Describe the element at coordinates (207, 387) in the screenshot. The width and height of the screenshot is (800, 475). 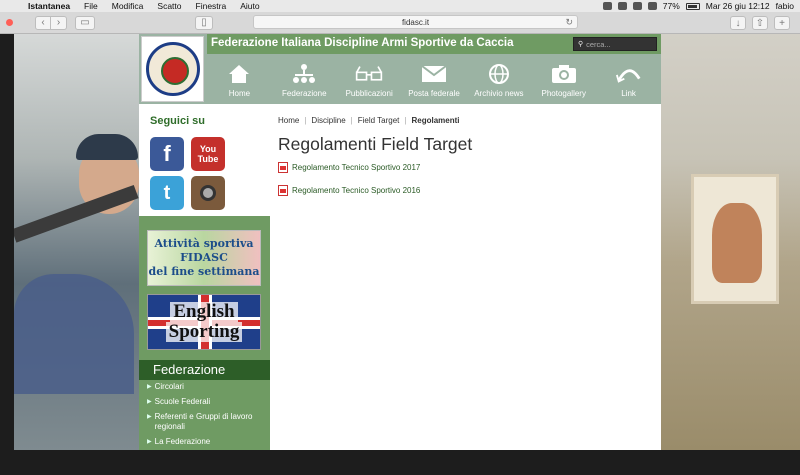
I see `sidebar-link-circolari: ▶ Circolari` at that location.